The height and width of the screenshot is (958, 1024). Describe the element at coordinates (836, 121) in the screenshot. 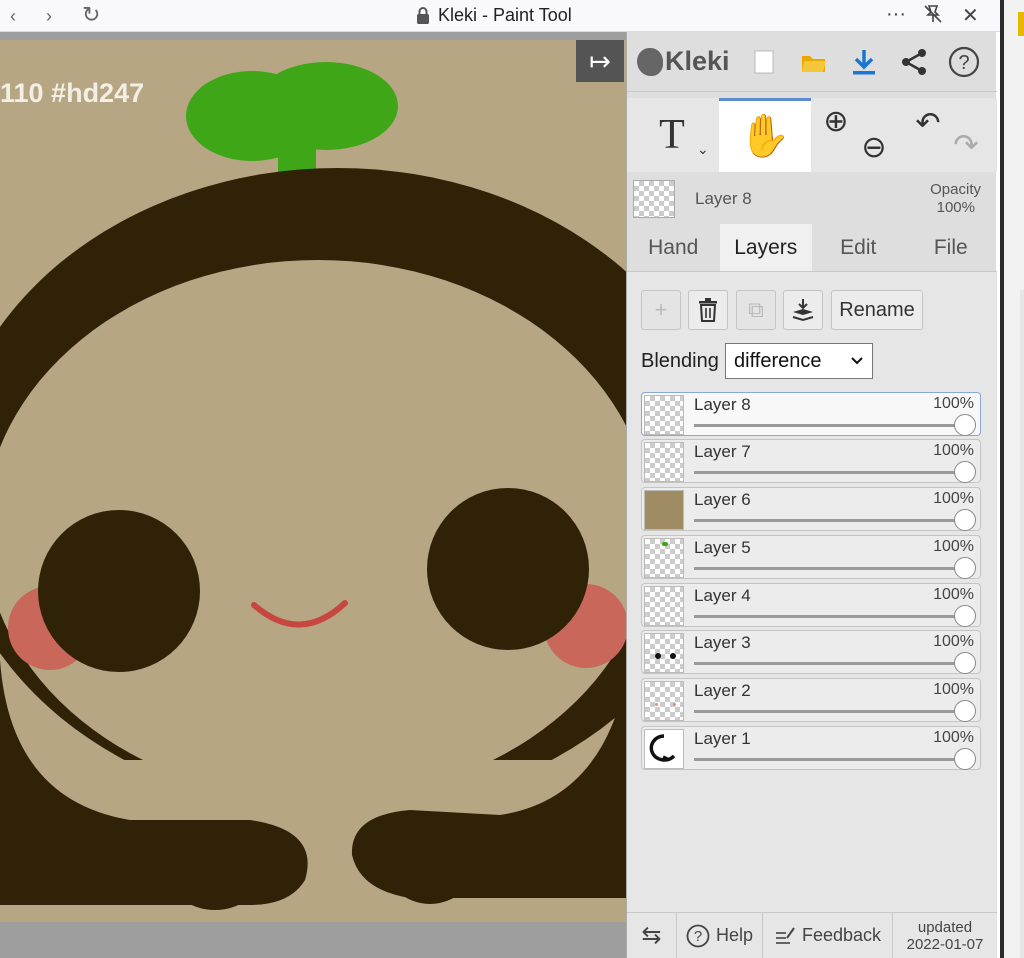

I see `zoom-in-icon: ⊕` at that location.